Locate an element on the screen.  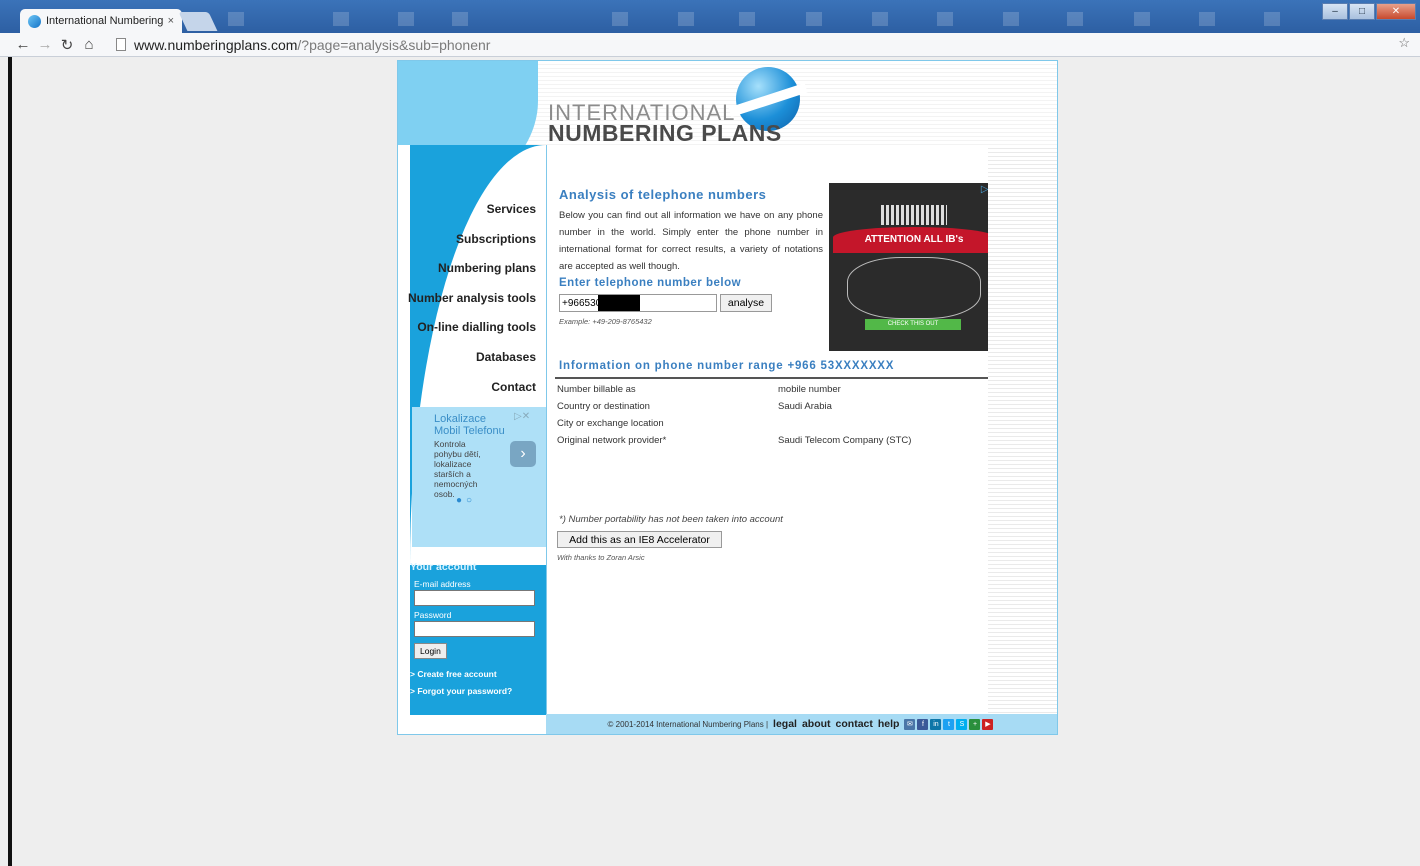
site-header: INTERNATIONAL NUMBERING PLANS is located at coordinates (727, 103).